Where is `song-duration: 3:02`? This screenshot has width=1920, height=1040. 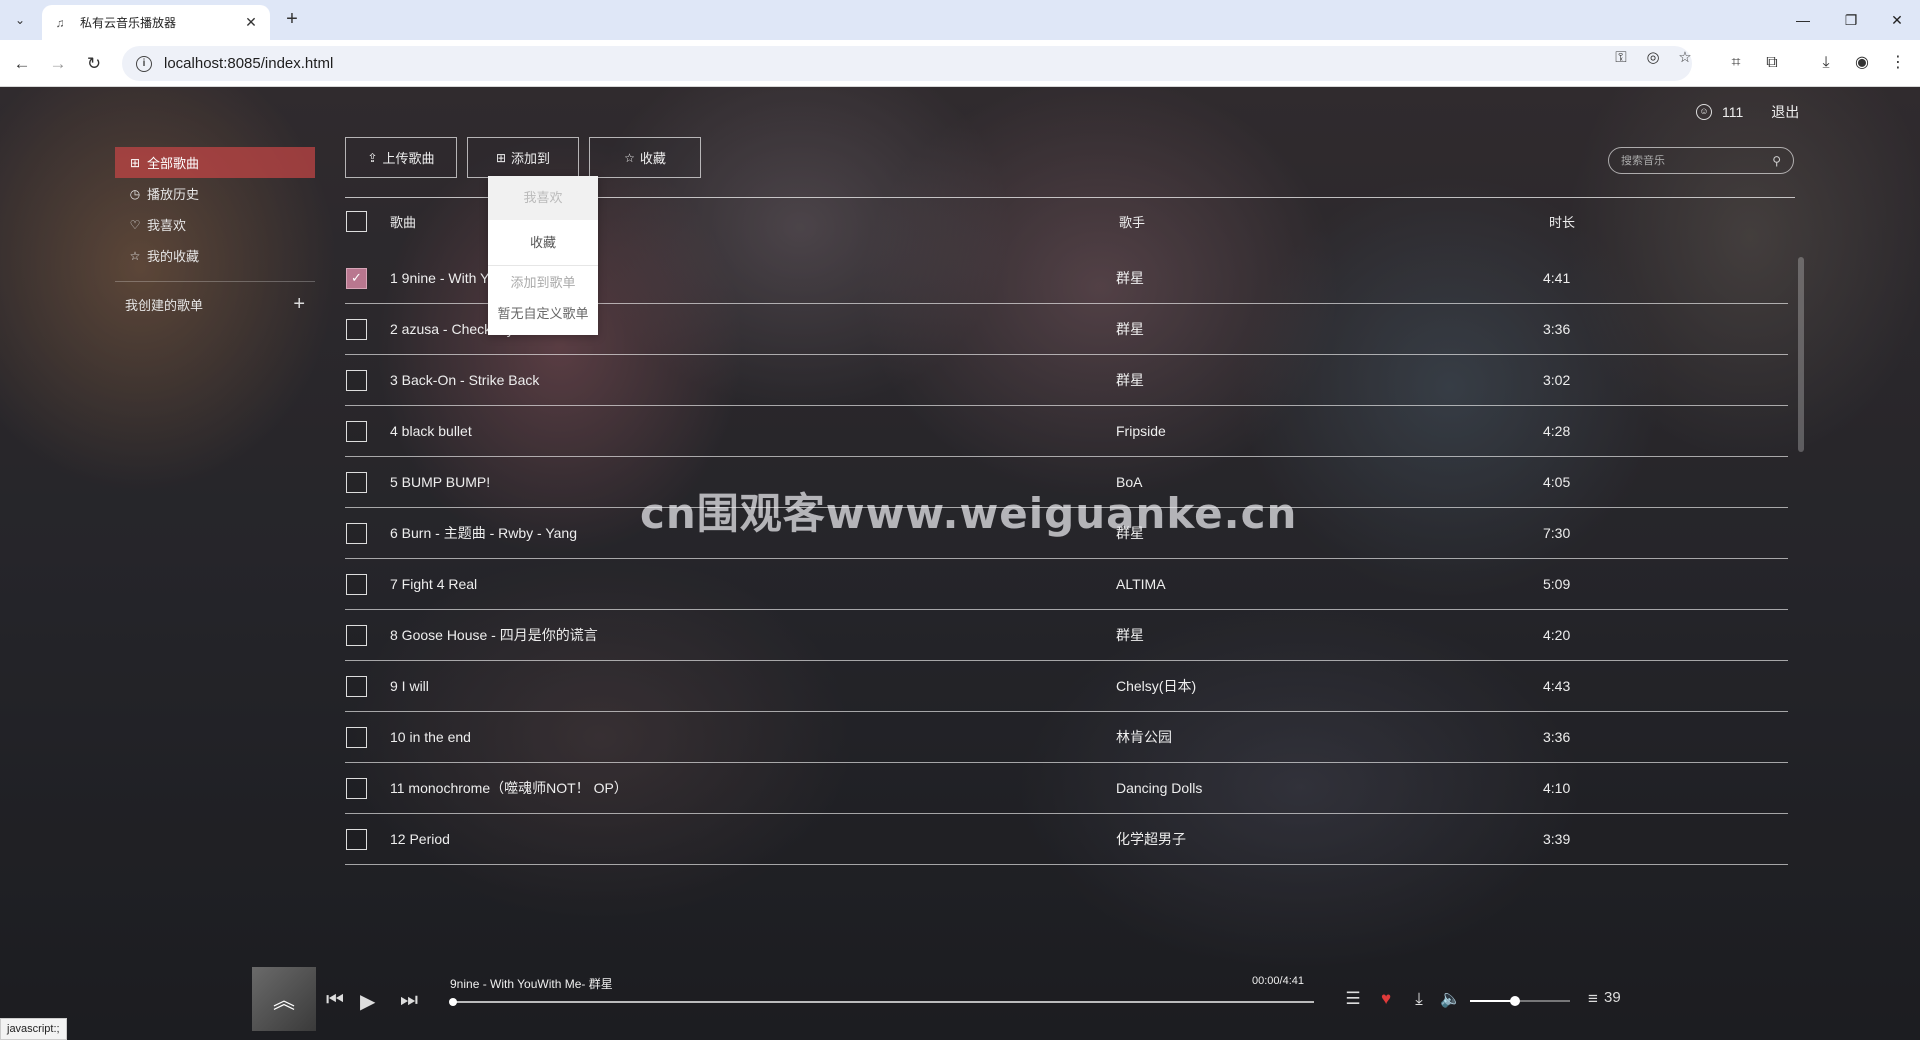 song-duration: 3:02 is located at coordinates (1557, 380).